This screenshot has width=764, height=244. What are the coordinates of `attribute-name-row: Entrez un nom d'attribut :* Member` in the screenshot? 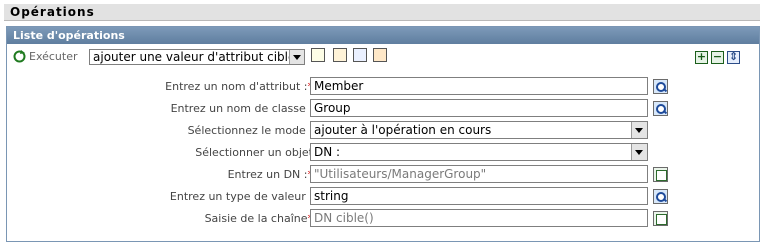 It's located at (383, 87).